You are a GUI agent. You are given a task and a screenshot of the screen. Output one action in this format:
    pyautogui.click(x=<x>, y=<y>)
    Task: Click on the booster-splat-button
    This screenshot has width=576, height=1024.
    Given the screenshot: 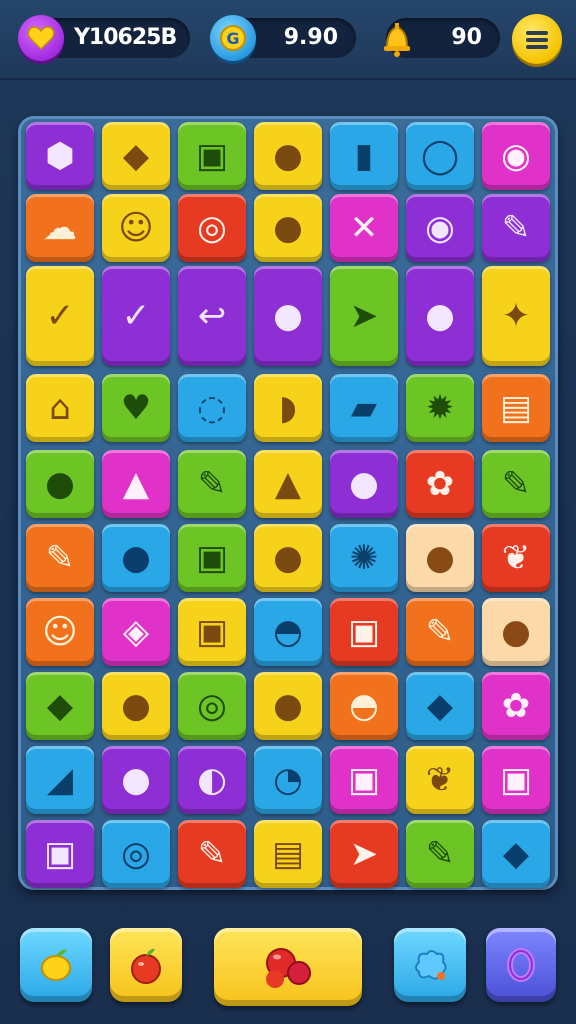 What is the action you would take?
    pyautogui.click(x=430, y=965)
    